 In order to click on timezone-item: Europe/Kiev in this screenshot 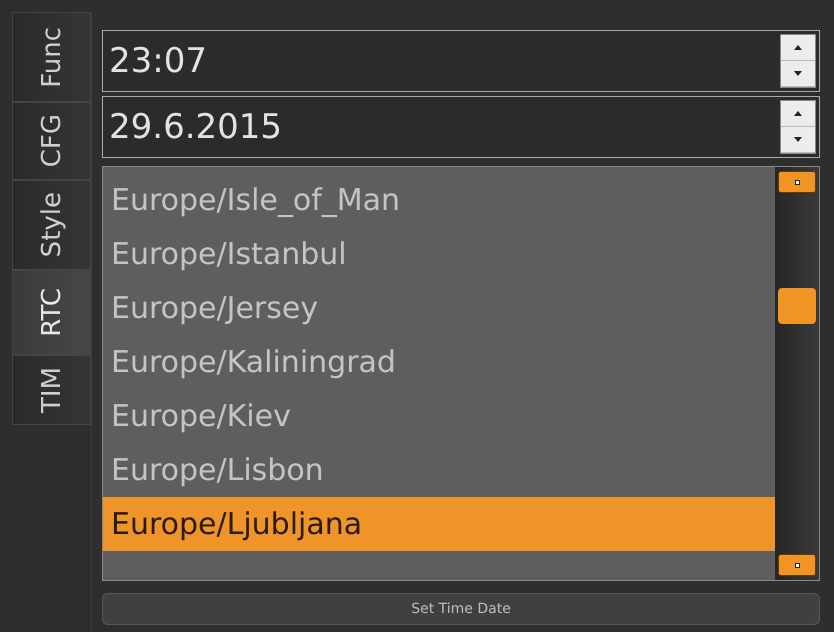, I will do `click(439, 416)`.